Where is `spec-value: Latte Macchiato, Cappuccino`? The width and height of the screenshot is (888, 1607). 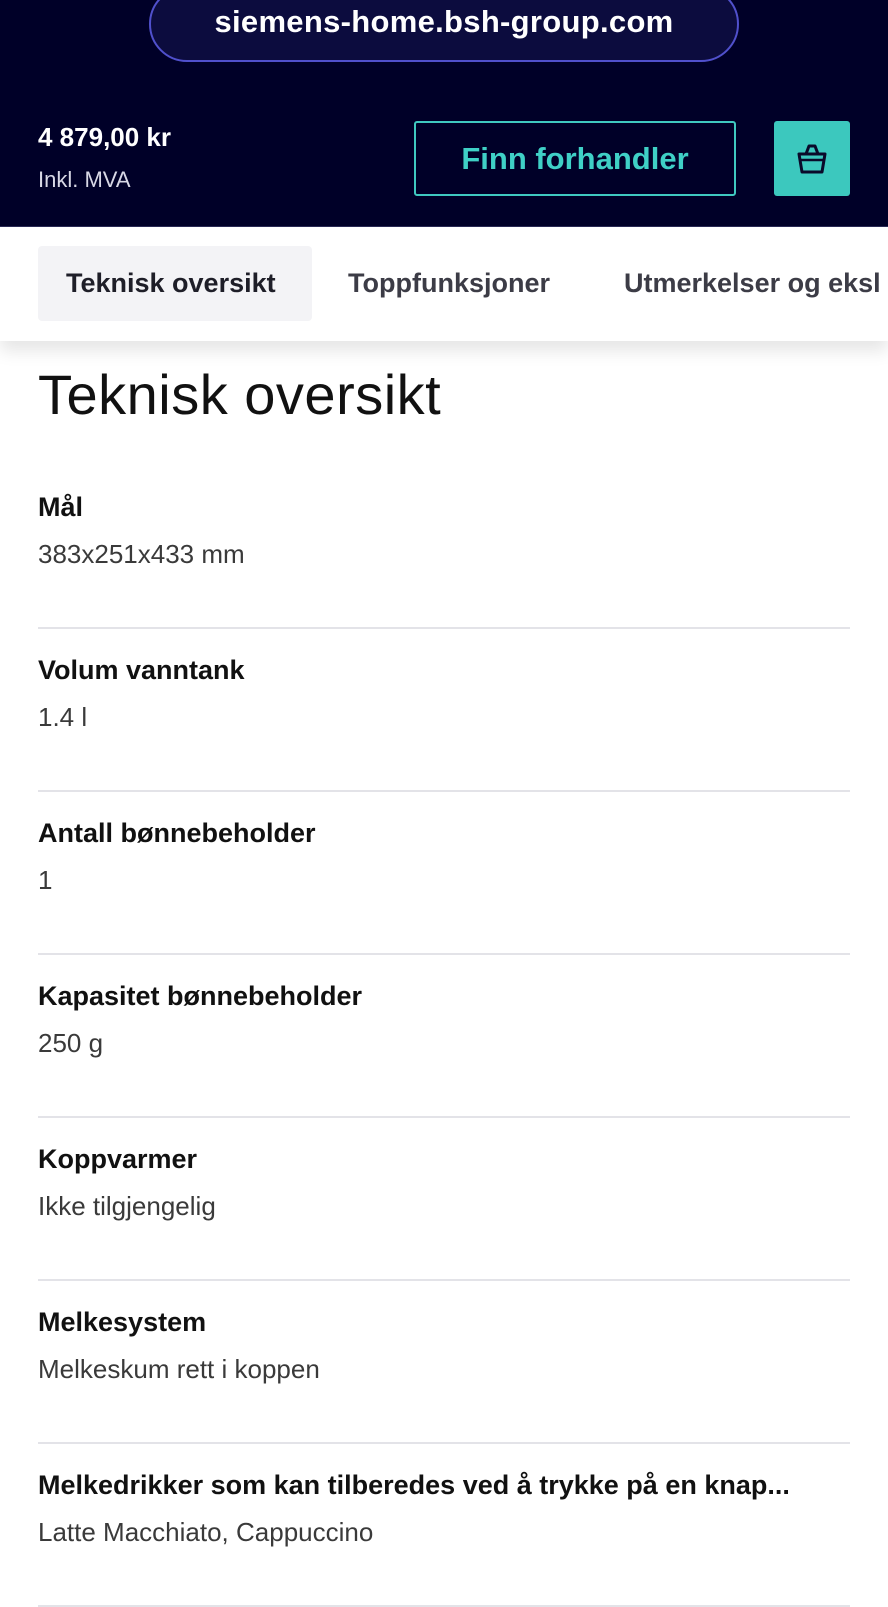
spec-value: Latte Macchiato, Cappuccino is located at coordinates (206, 1532).